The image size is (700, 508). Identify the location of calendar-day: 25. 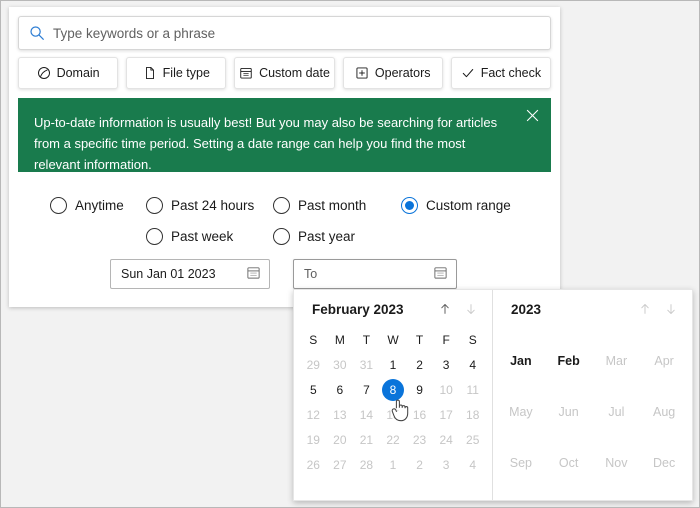
(472, 439).